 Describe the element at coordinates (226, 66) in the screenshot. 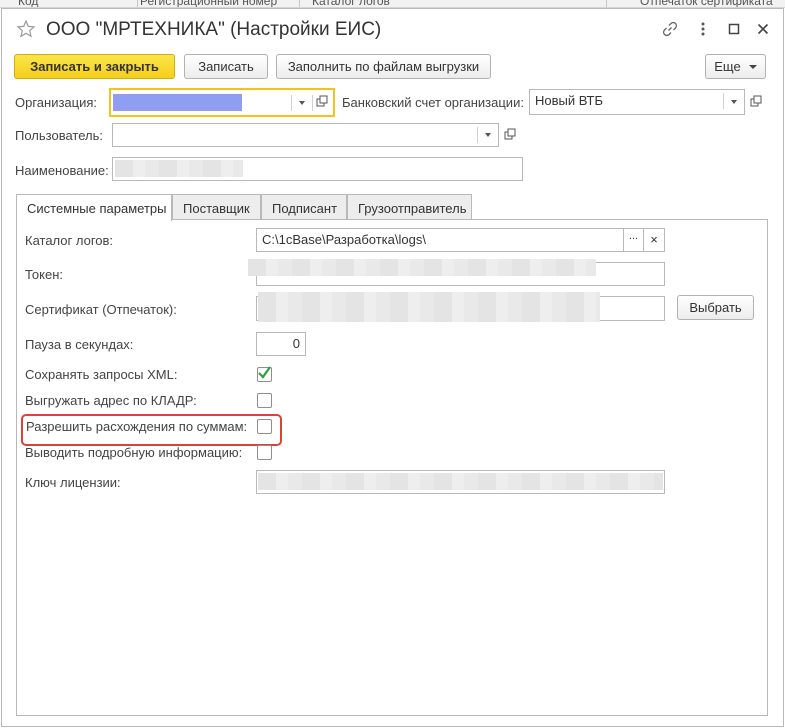

I see `save-button: Записать` at that location.